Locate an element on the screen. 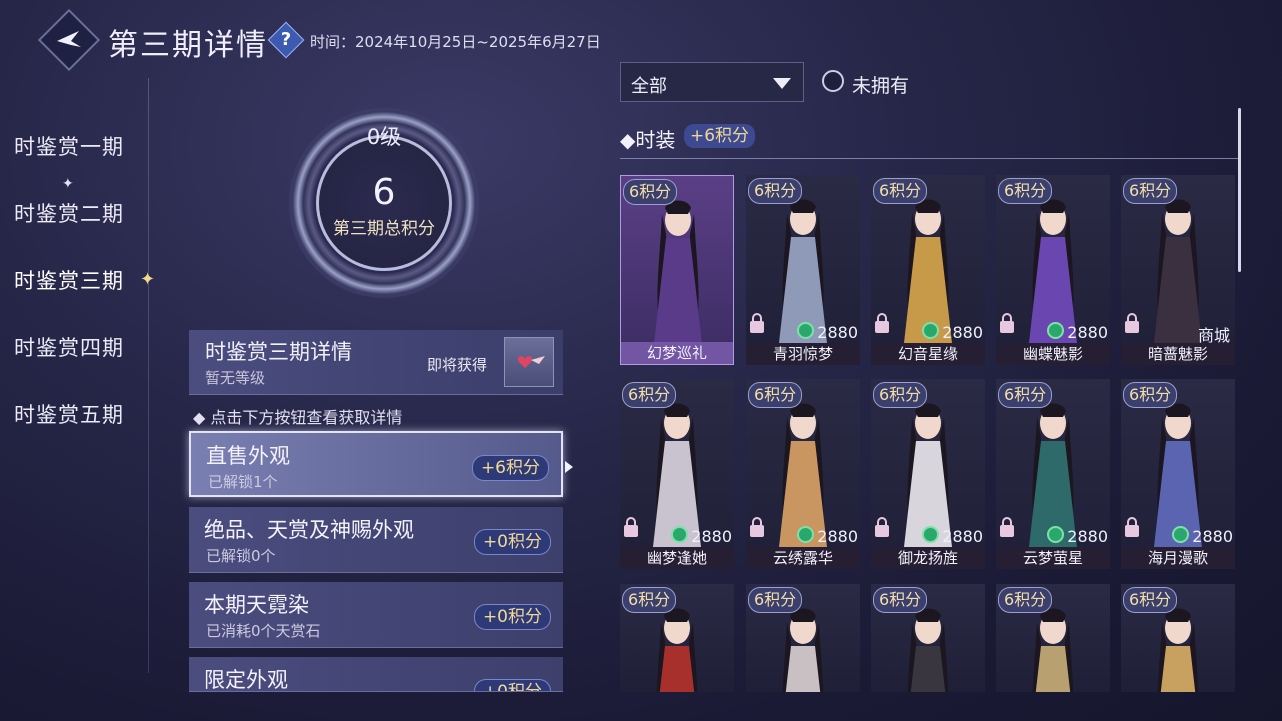  row-title: 本期天霓染 is located at coordinates (256, 605).